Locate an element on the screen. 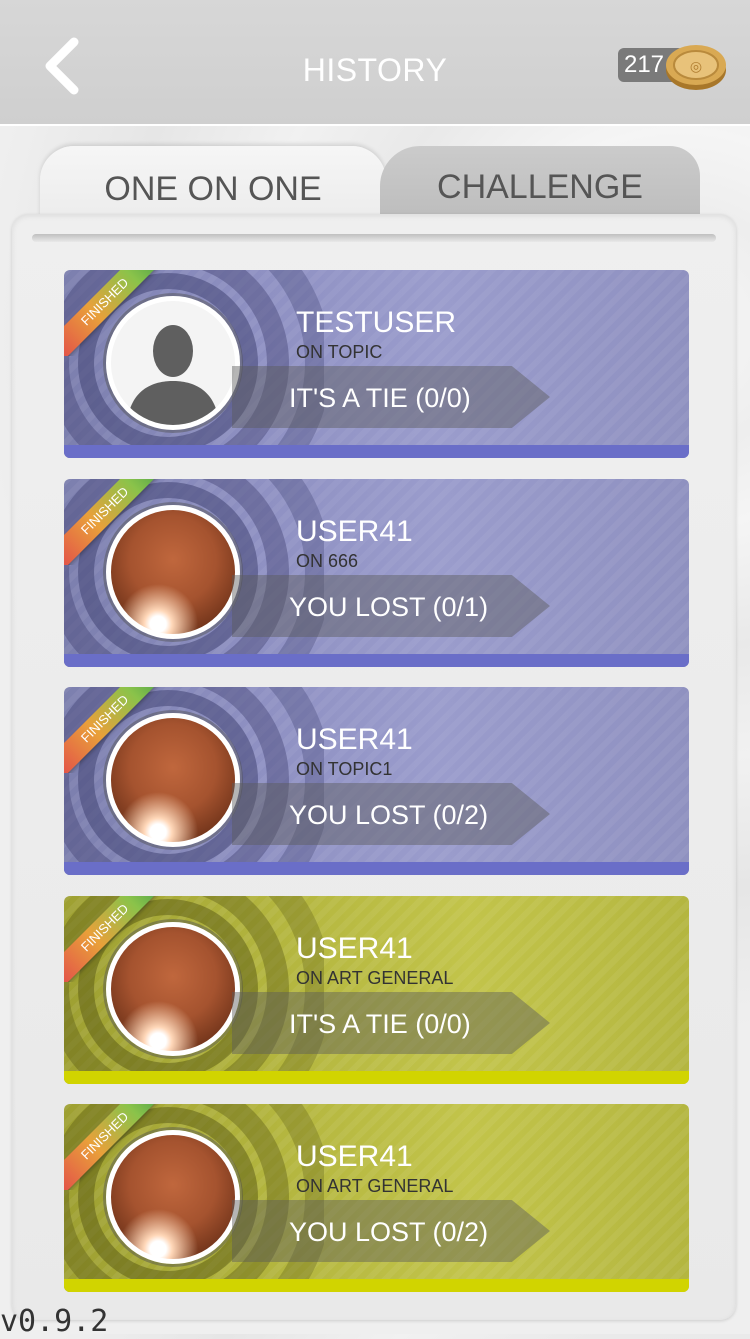 The width and height of the screenshot is (750, 1339). avatar is located at coordinates (173, 363).